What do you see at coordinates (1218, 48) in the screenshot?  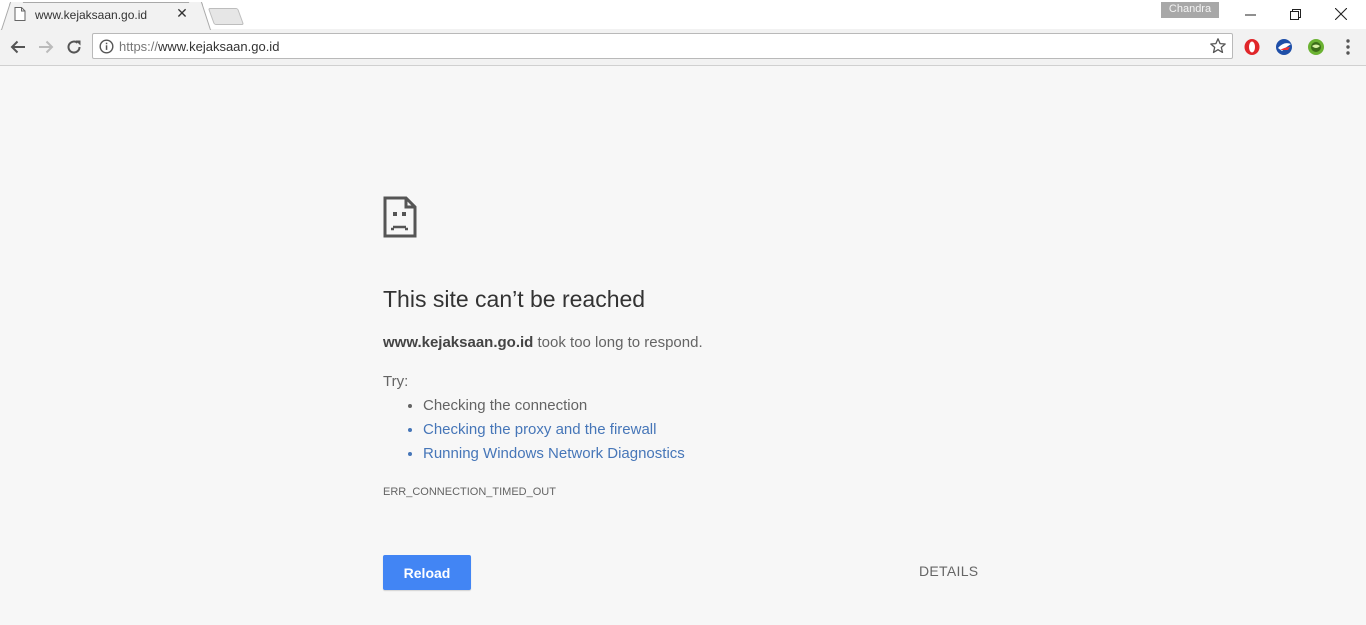 I see `star-icon` at bounding box center [1218, 48].